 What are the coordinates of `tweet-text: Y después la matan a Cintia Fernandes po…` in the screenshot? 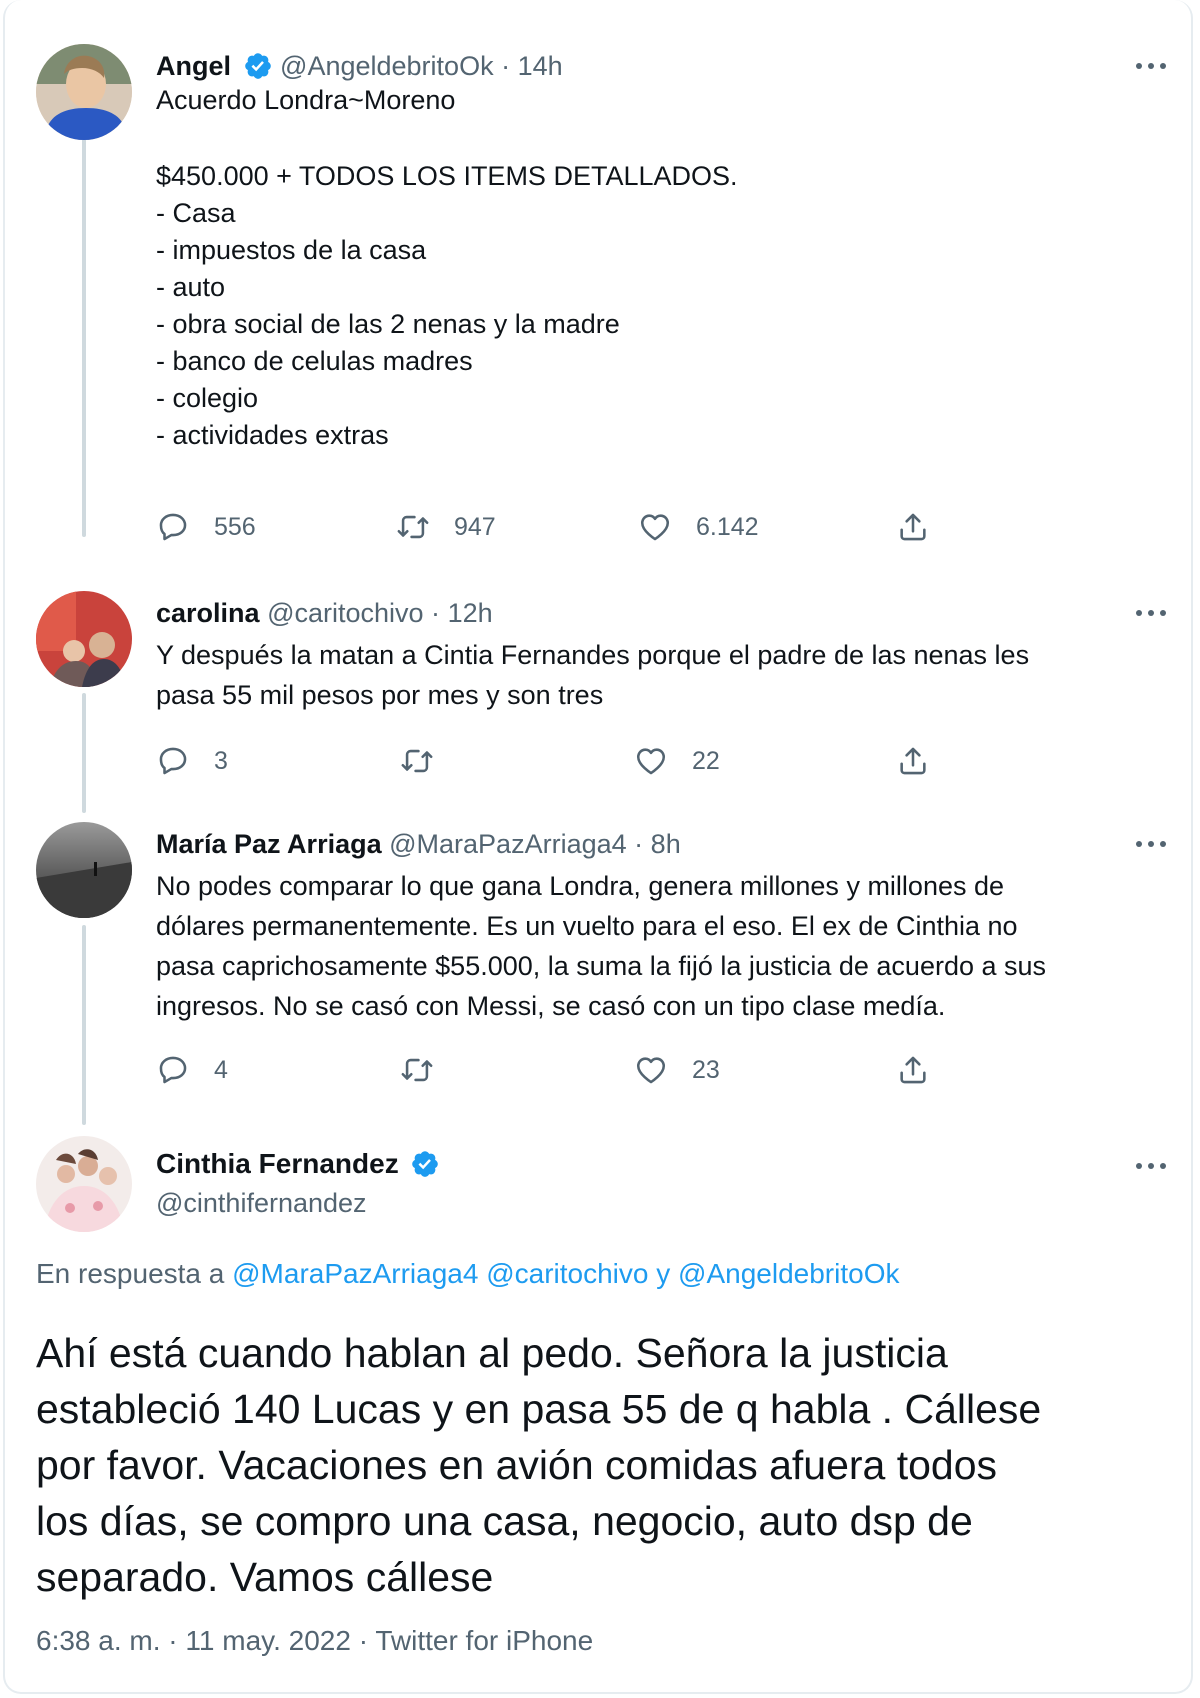 It's located at (666, 675).